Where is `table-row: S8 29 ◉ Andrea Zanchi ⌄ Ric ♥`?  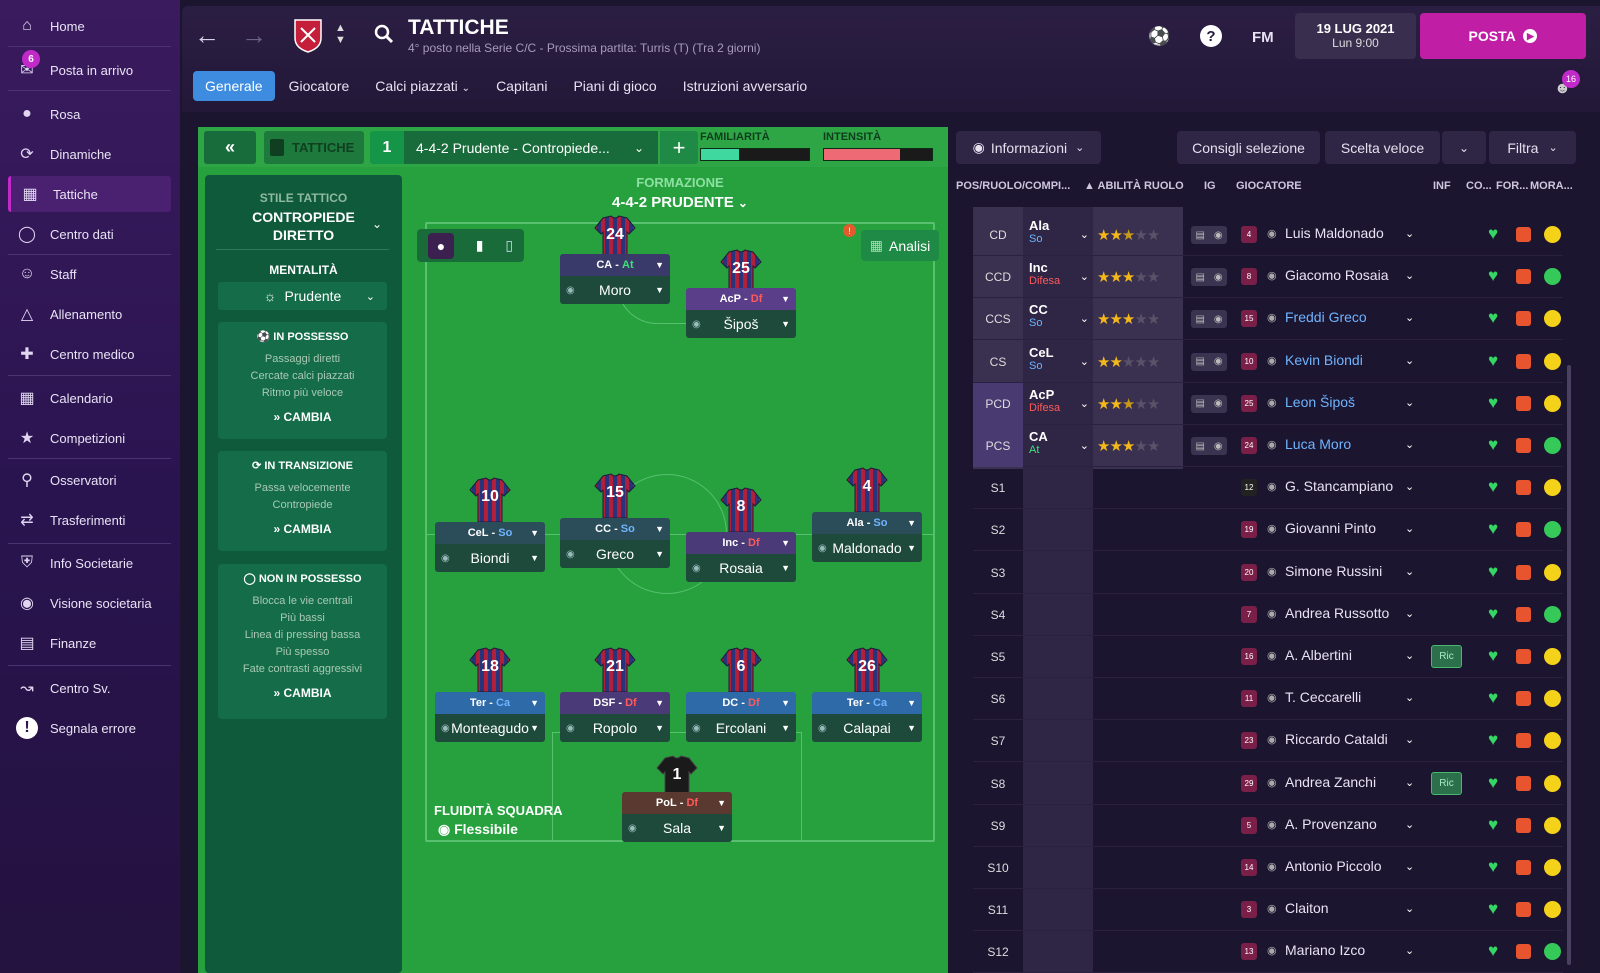 table-row: S8 29 ◉ Andrea Zanchi ⌄ Ric ♥ is located at coordinates (1268, 784).